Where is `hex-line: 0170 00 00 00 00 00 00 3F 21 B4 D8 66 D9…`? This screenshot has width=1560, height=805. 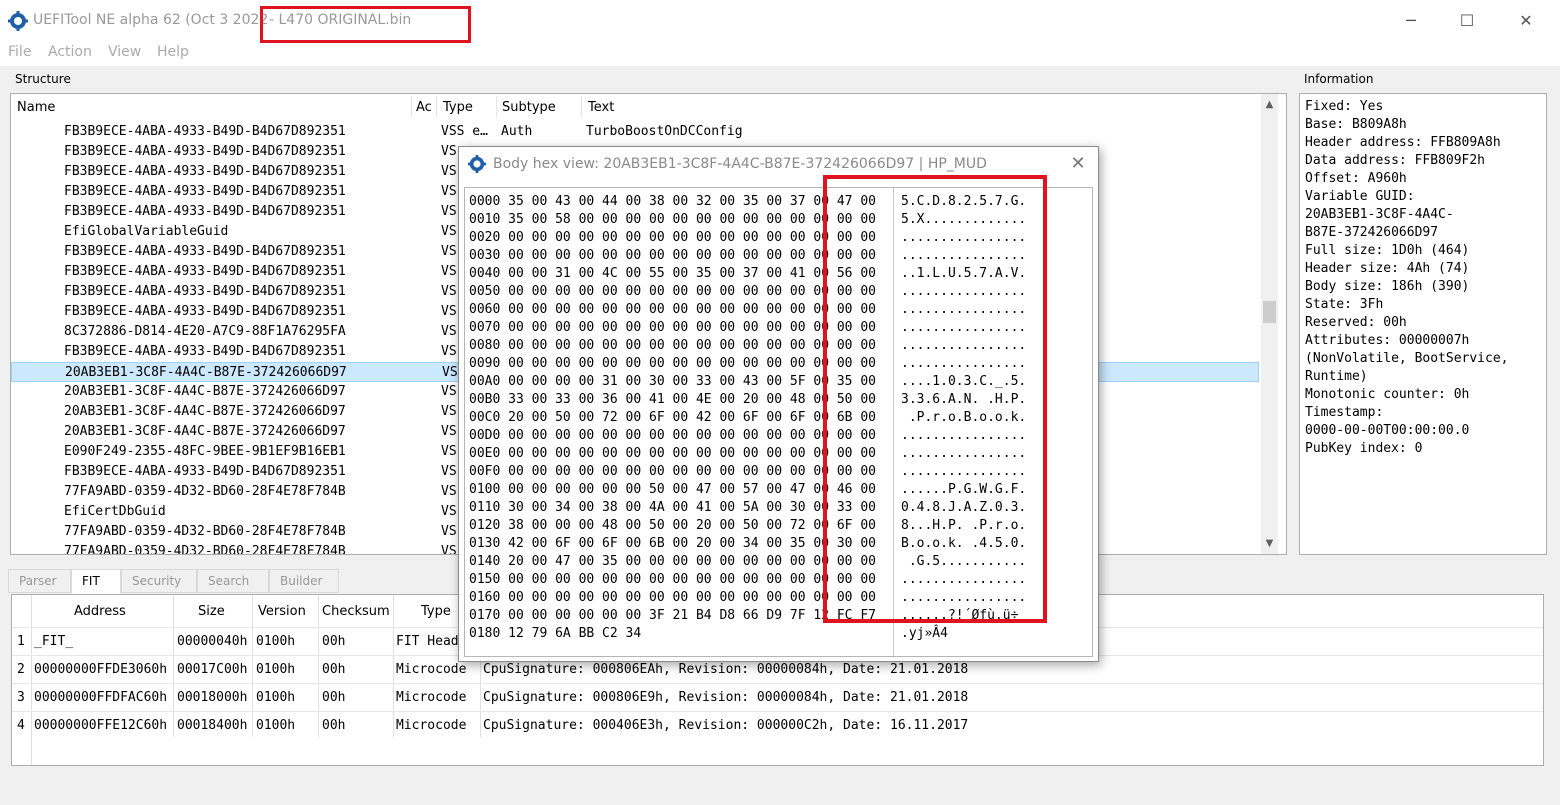
hex-line: 0170 00 00 00 00 00 00 3F 21 B4 D8 66 D9… is located at coordinates (672, 616).